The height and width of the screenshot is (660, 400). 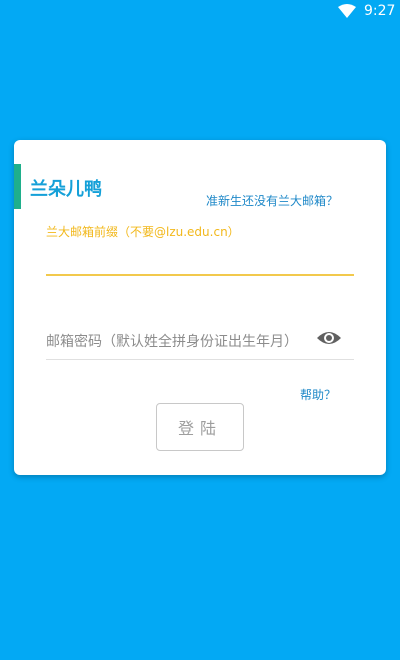 I want to click on password-underline, so click(x=200, y=359).